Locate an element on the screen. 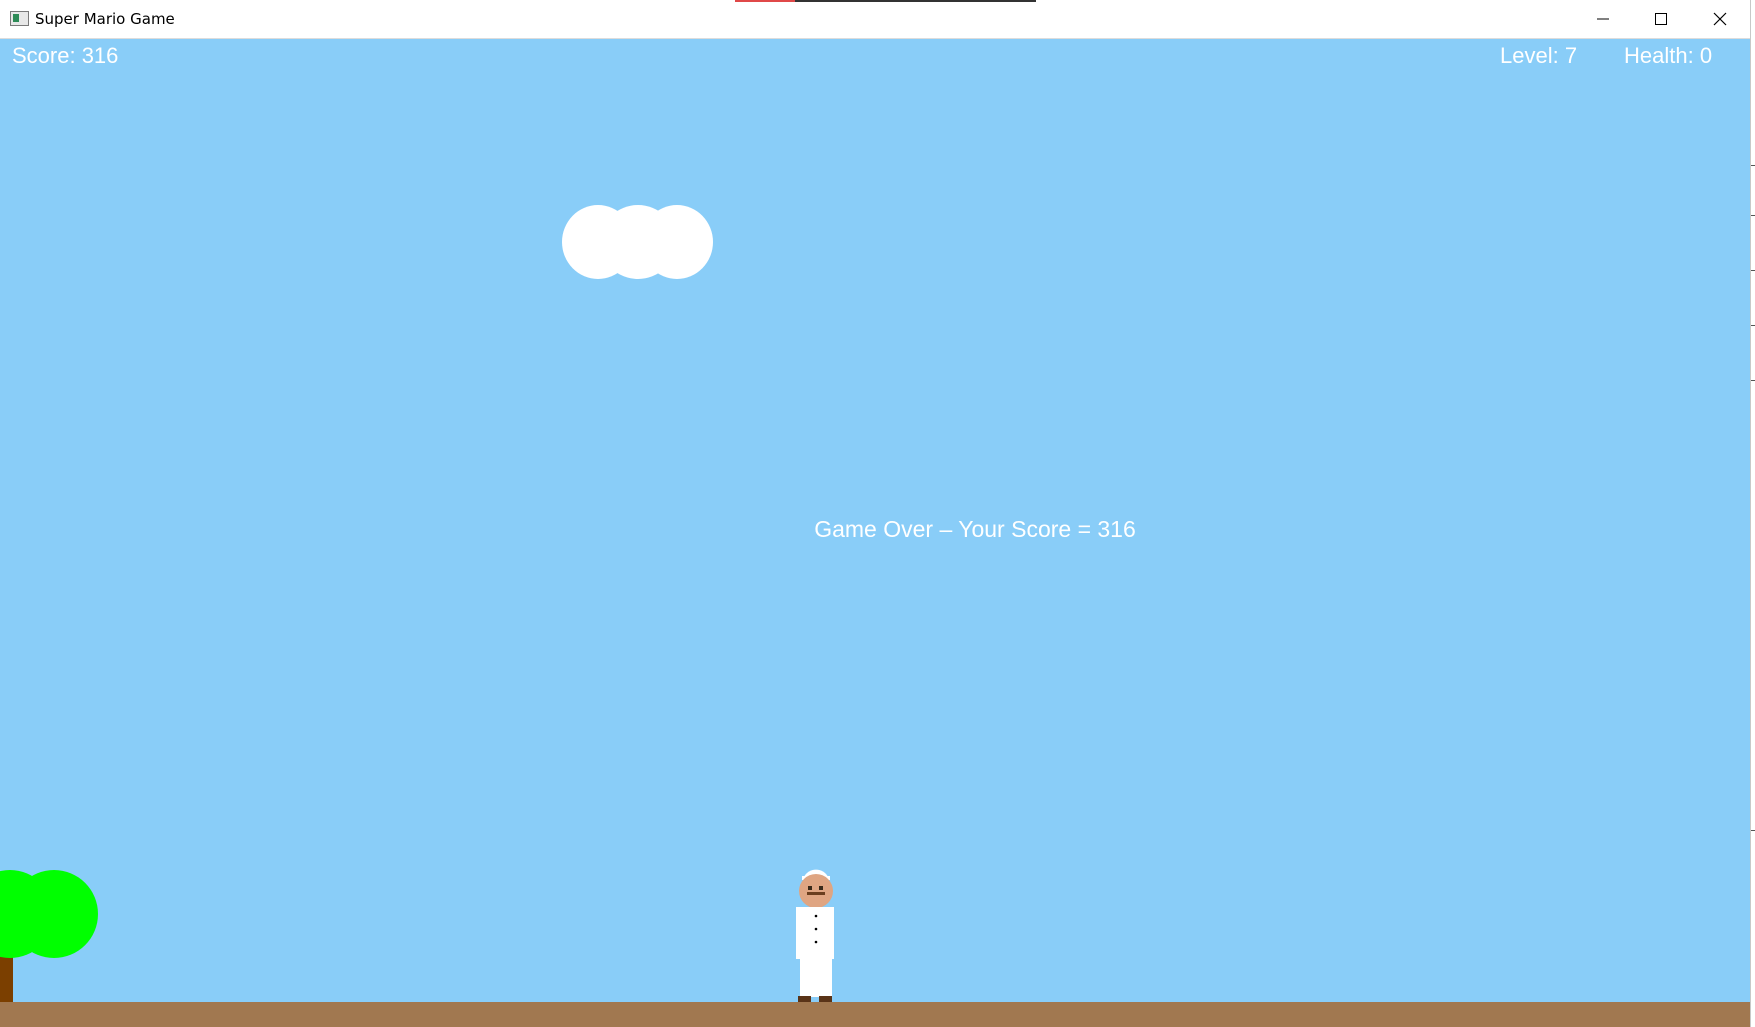 Image resolution: width=1755 pixels, height=1027 pixels. level-display: Level: 7 is located at coordinates (1539, 55).